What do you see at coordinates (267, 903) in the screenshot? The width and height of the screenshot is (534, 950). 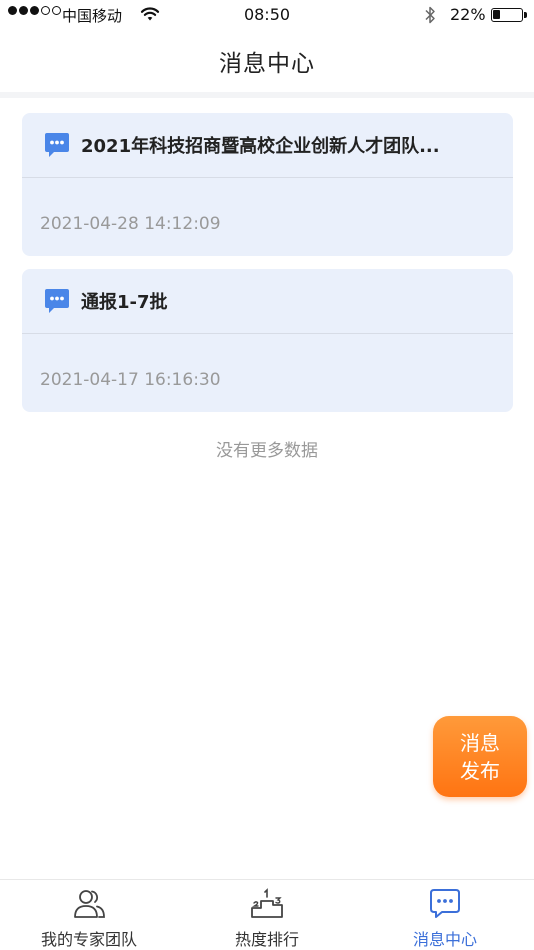 I see `ranking-icon` at bounding box center [267, 903].